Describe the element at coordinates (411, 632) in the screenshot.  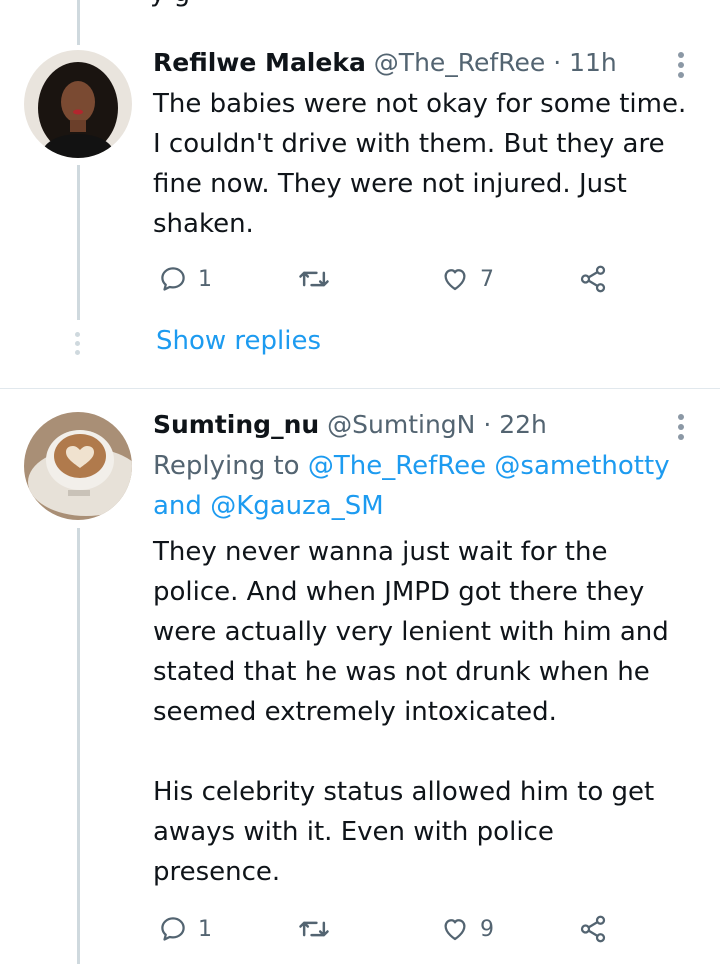
I see `text-line: were actually very lenient with him and` at that location.